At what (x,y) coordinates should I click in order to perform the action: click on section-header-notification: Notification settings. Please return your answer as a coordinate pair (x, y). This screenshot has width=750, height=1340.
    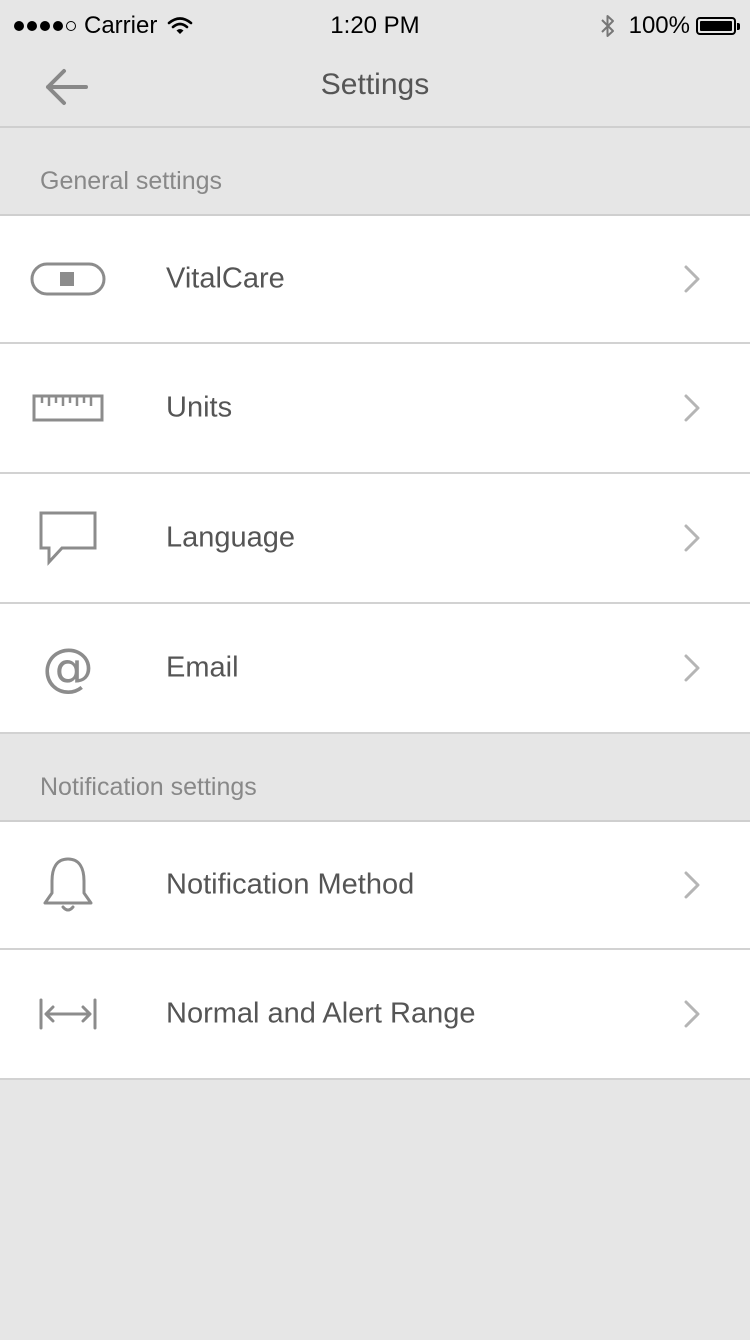
    Looking at the image, I should click on (375, 778).